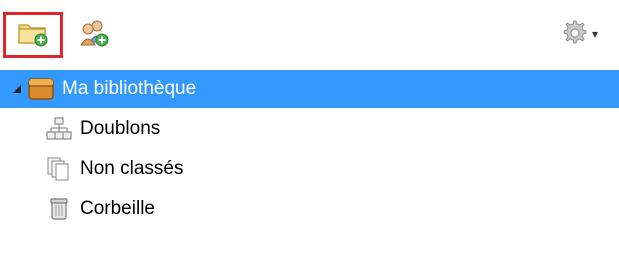  Describe the element at coordinates (59, 209) in the screenshot. I see `trash-icon` at that location.